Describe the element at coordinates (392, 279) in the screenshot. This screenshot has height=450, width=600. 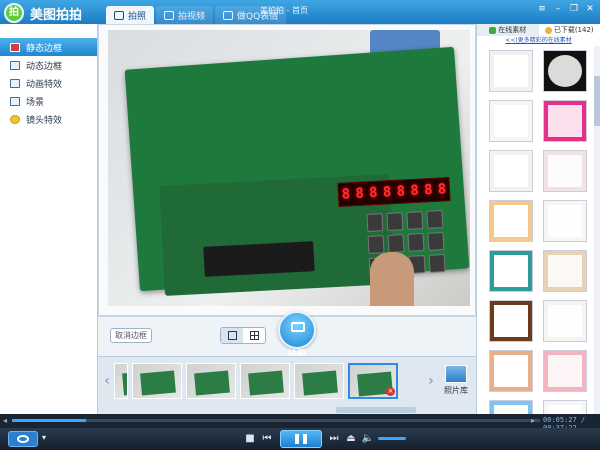
I see `finger` at that location.